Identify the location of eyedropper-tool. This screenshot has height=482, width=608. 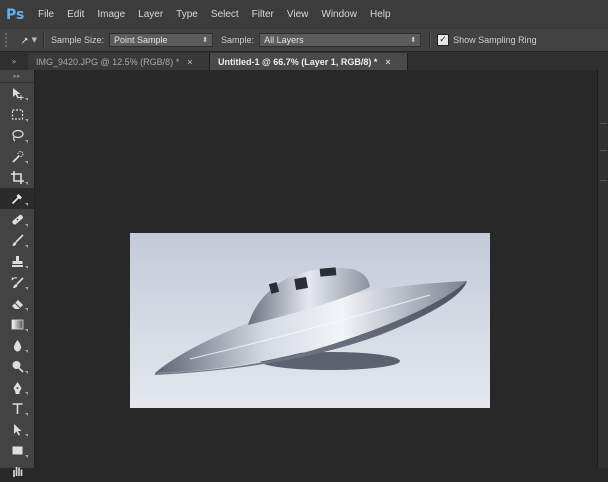
(17, 198).